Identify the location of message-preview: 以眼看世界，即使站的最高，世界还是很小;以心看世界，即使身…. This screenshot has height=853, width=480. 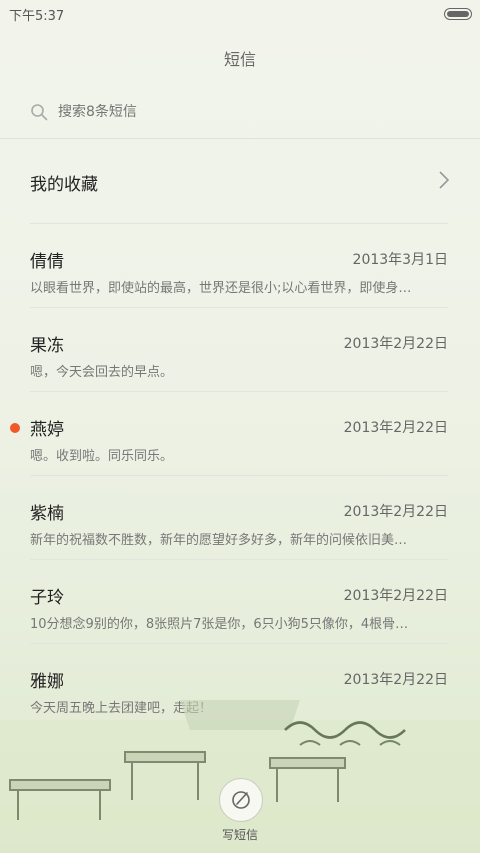
(221, 288).